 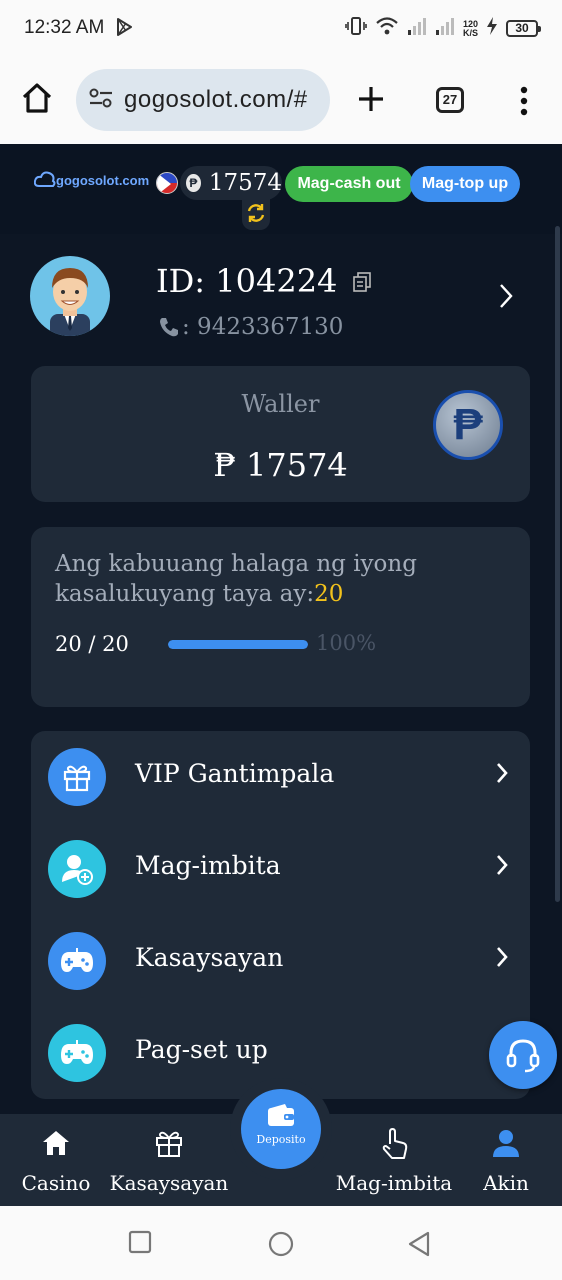 I want to click on deposit-button: Deposito, so click(x=281, y=1129).